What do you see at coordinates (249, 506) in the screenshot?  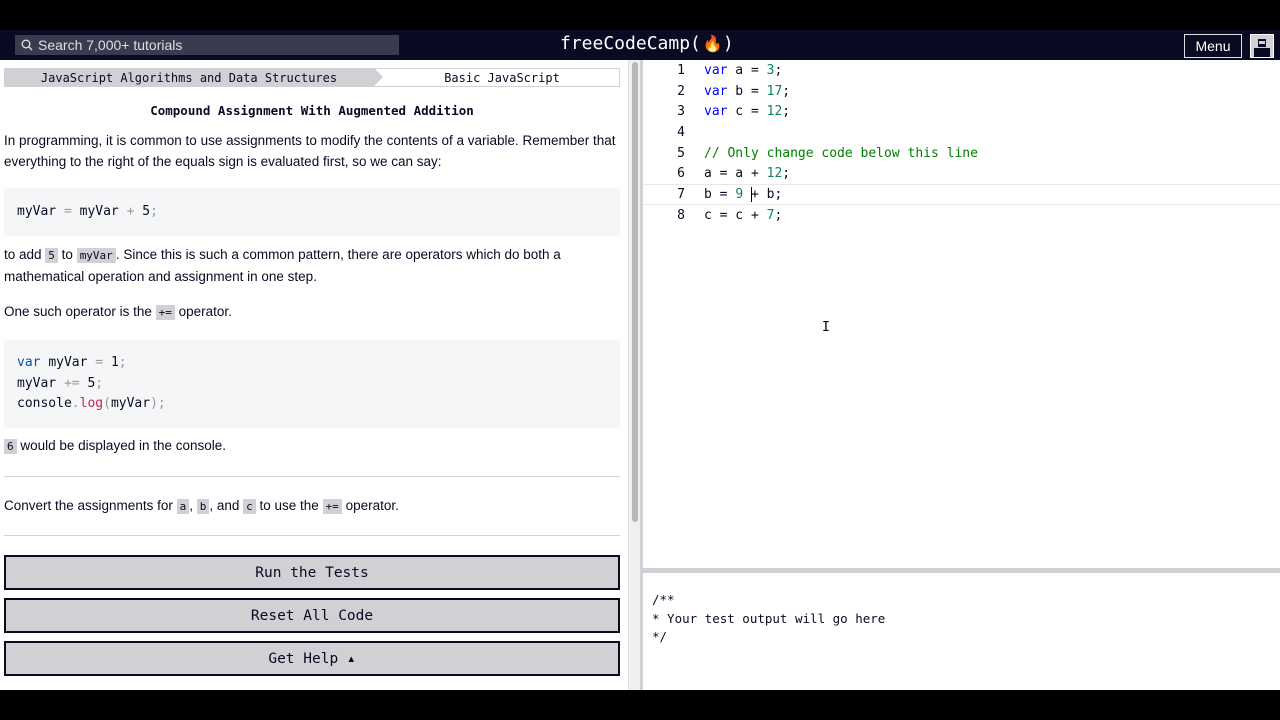 I see `inline-code: c` at bounding box center [249, 506].